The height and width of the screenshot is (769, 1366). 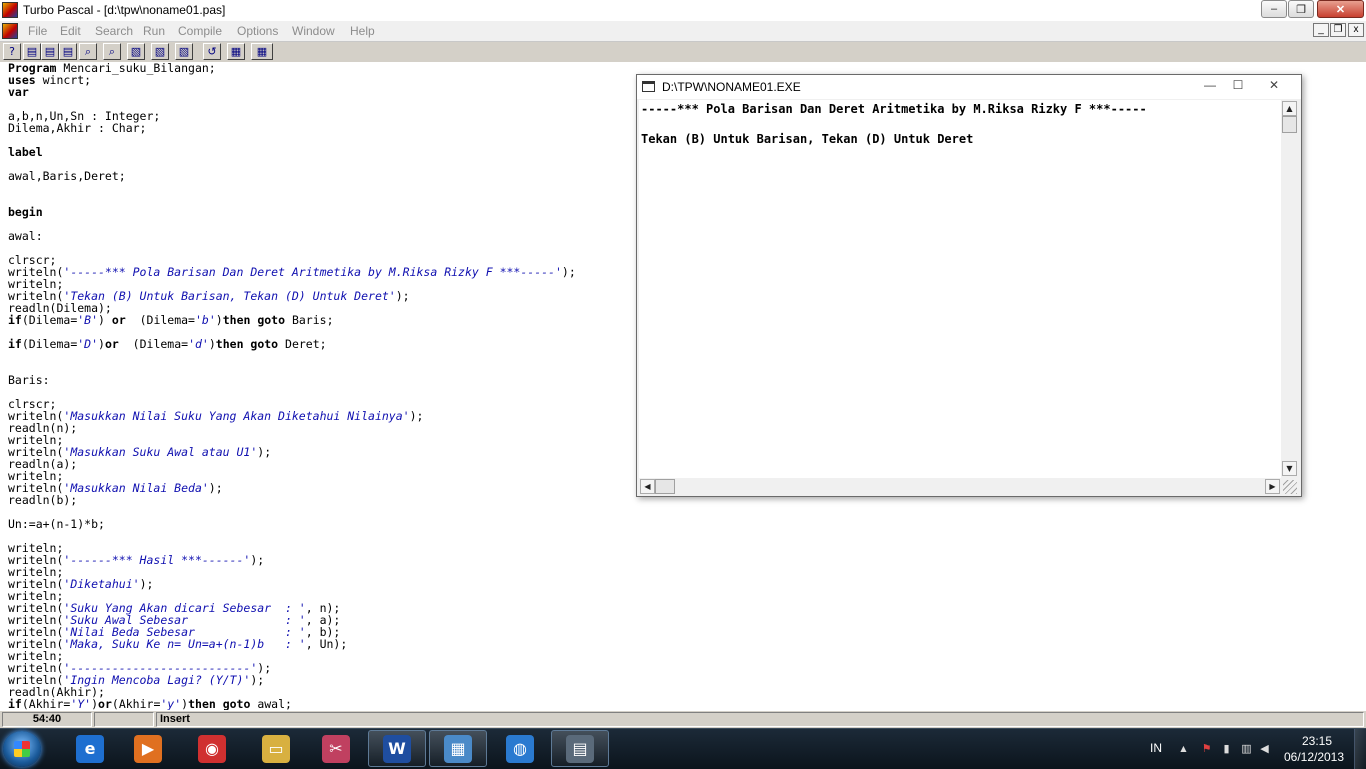 What do you see at coordinates (960, 486) in the screenshot?
I see `horizontal-scrollbar: ◀ ▶` at bounding box center [960, 486].